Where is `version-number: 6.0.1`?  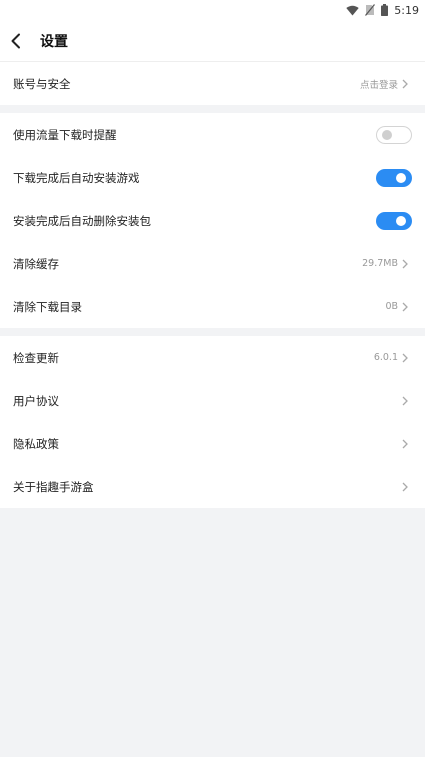 version-number: 6.0.1 is located at coordinates (385, 357).